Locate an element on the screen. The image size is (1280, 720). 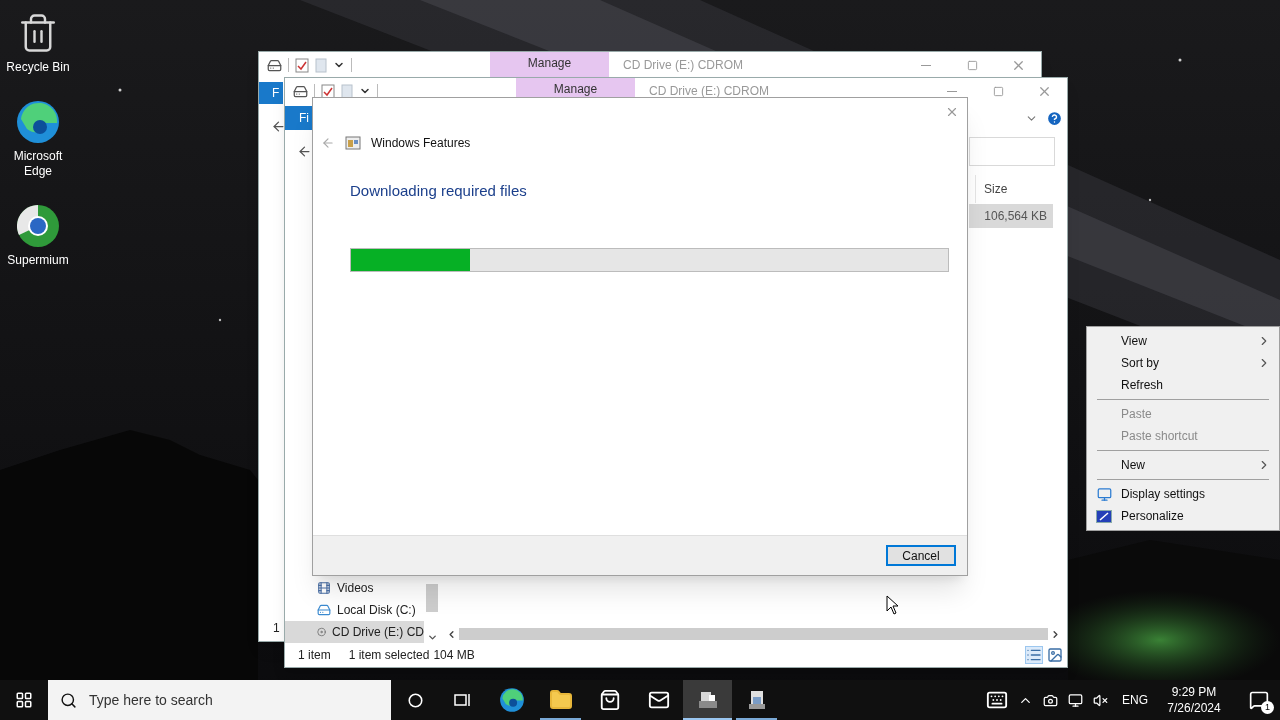
nav-item: CD Drive (E:) CD is located at coordinates (354, 632).